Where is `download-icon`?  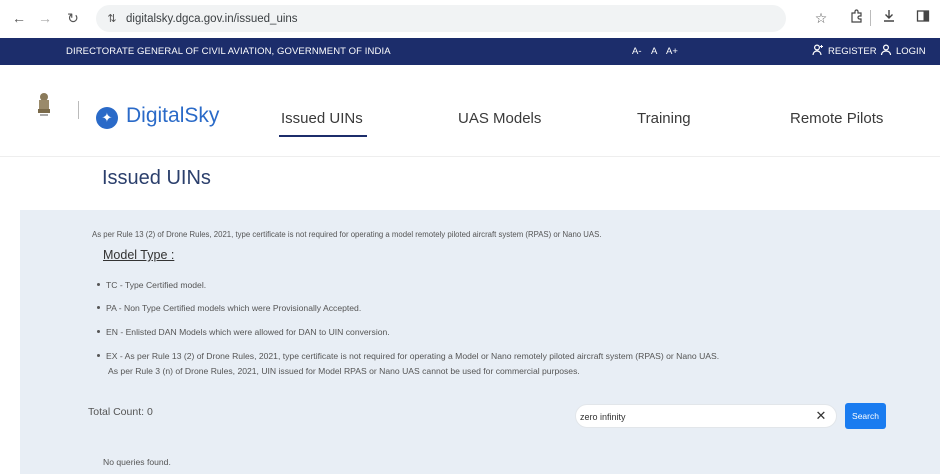
download-icon is located at coordinates (889, 18).